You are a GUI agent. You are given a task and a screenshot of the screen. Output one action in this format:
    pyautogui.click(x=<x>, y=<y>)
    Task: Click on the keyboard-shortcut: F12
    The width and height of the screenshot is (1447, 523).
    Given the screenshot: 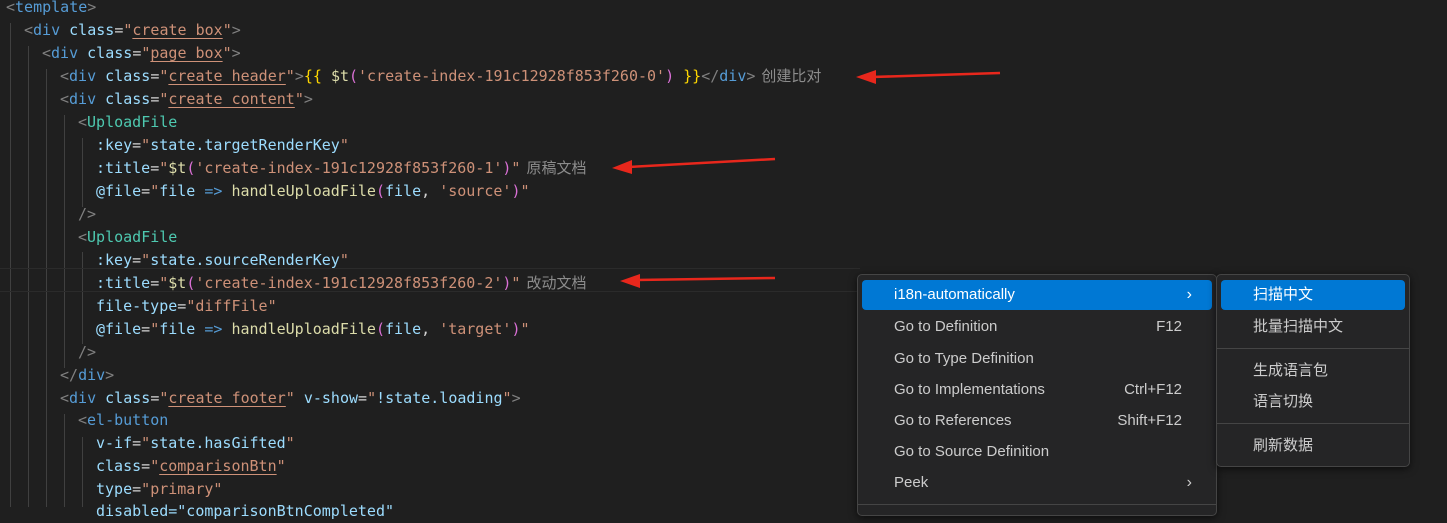 What is the action you would take?
    pyautogui.click(x=1169, y=326)
    